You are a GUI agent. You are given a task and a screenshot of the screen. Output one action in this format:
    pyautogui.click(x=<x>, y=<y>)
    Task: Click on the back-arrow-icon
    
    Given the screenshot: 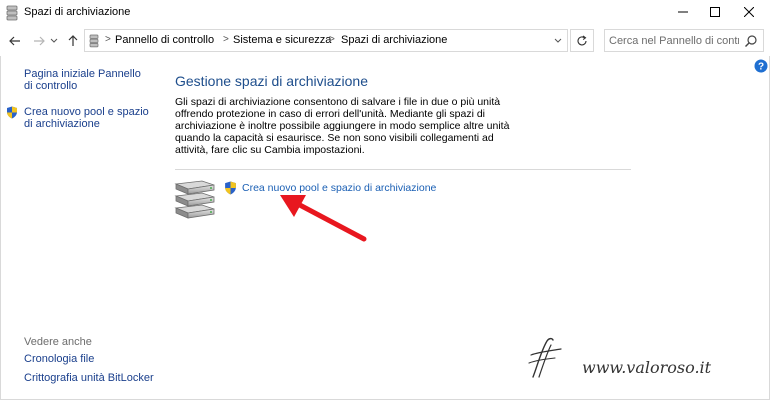 What is the action you would take?
    pyautogui.click(x=14, y=41)
    